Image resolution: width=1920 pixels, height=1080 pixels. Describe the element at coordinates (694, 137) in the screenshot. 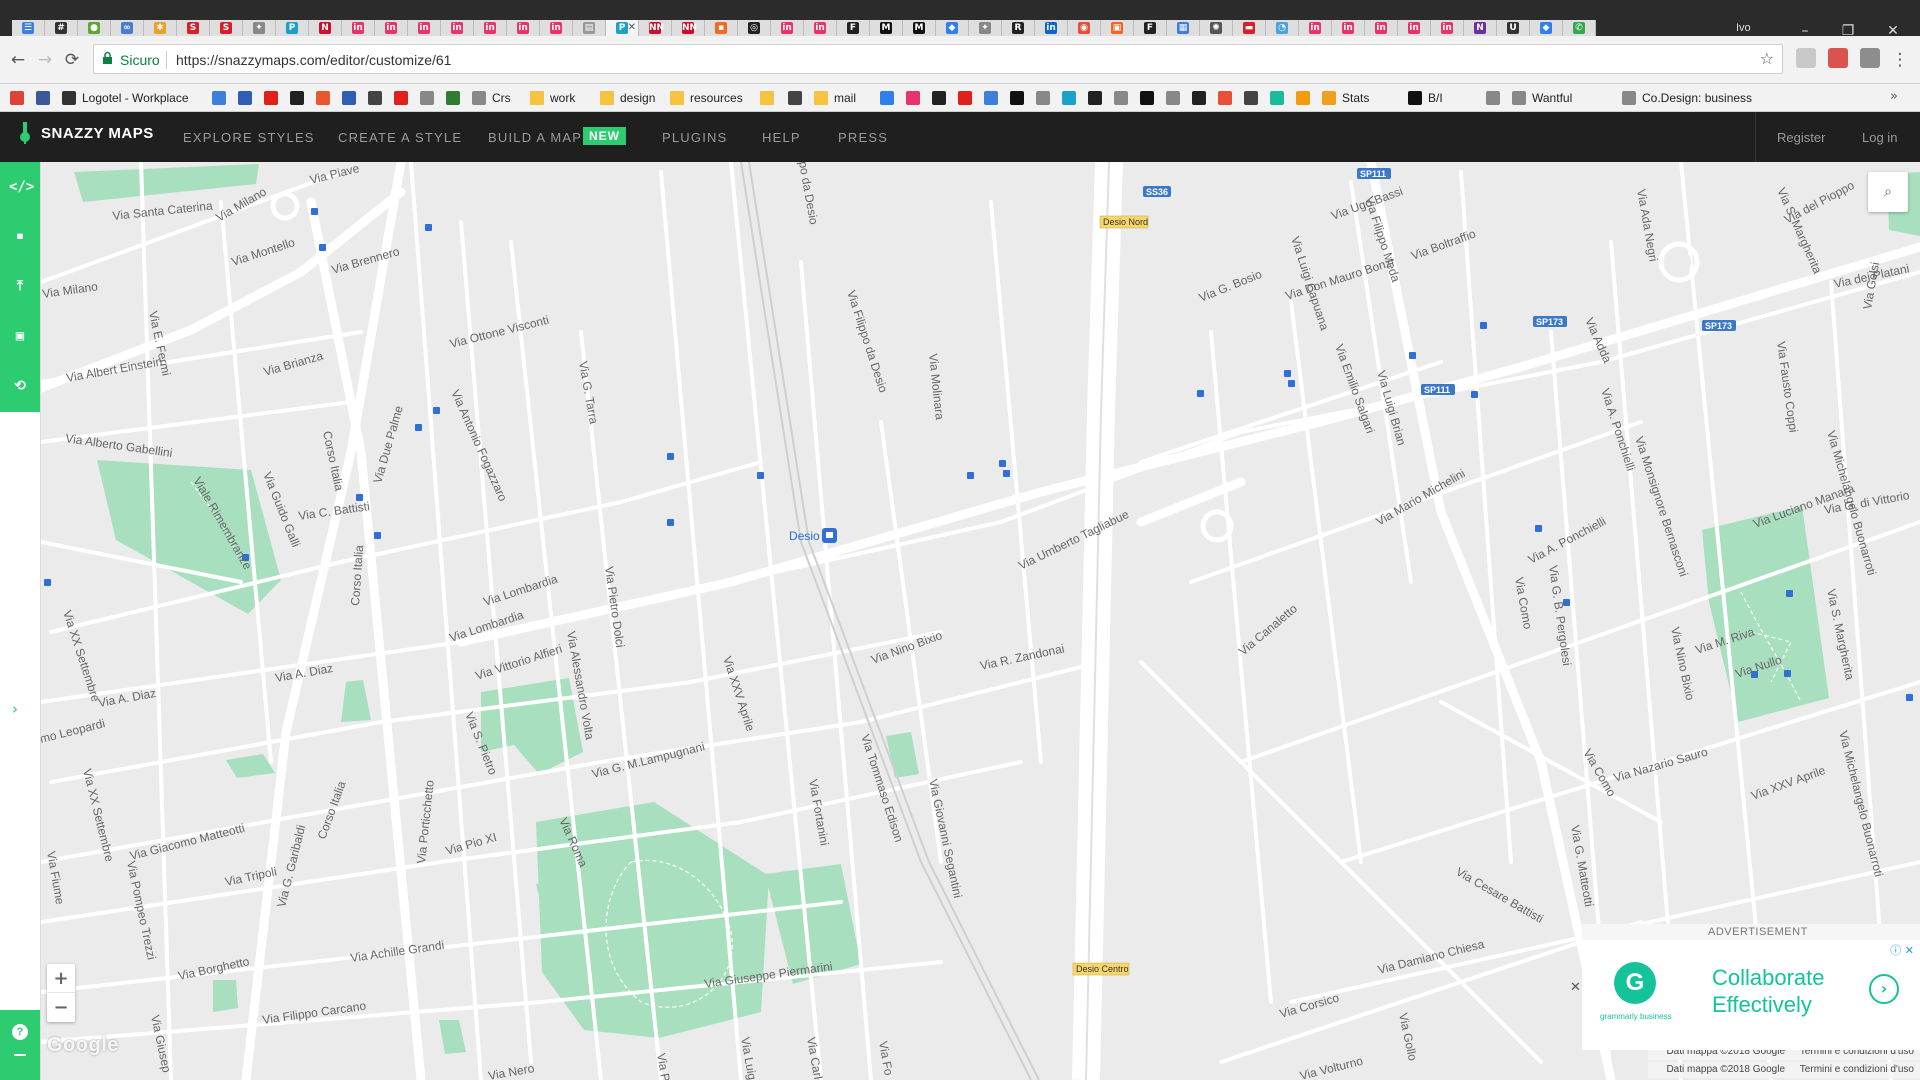

I see `nav-plugins: PLUGINS` at that location.